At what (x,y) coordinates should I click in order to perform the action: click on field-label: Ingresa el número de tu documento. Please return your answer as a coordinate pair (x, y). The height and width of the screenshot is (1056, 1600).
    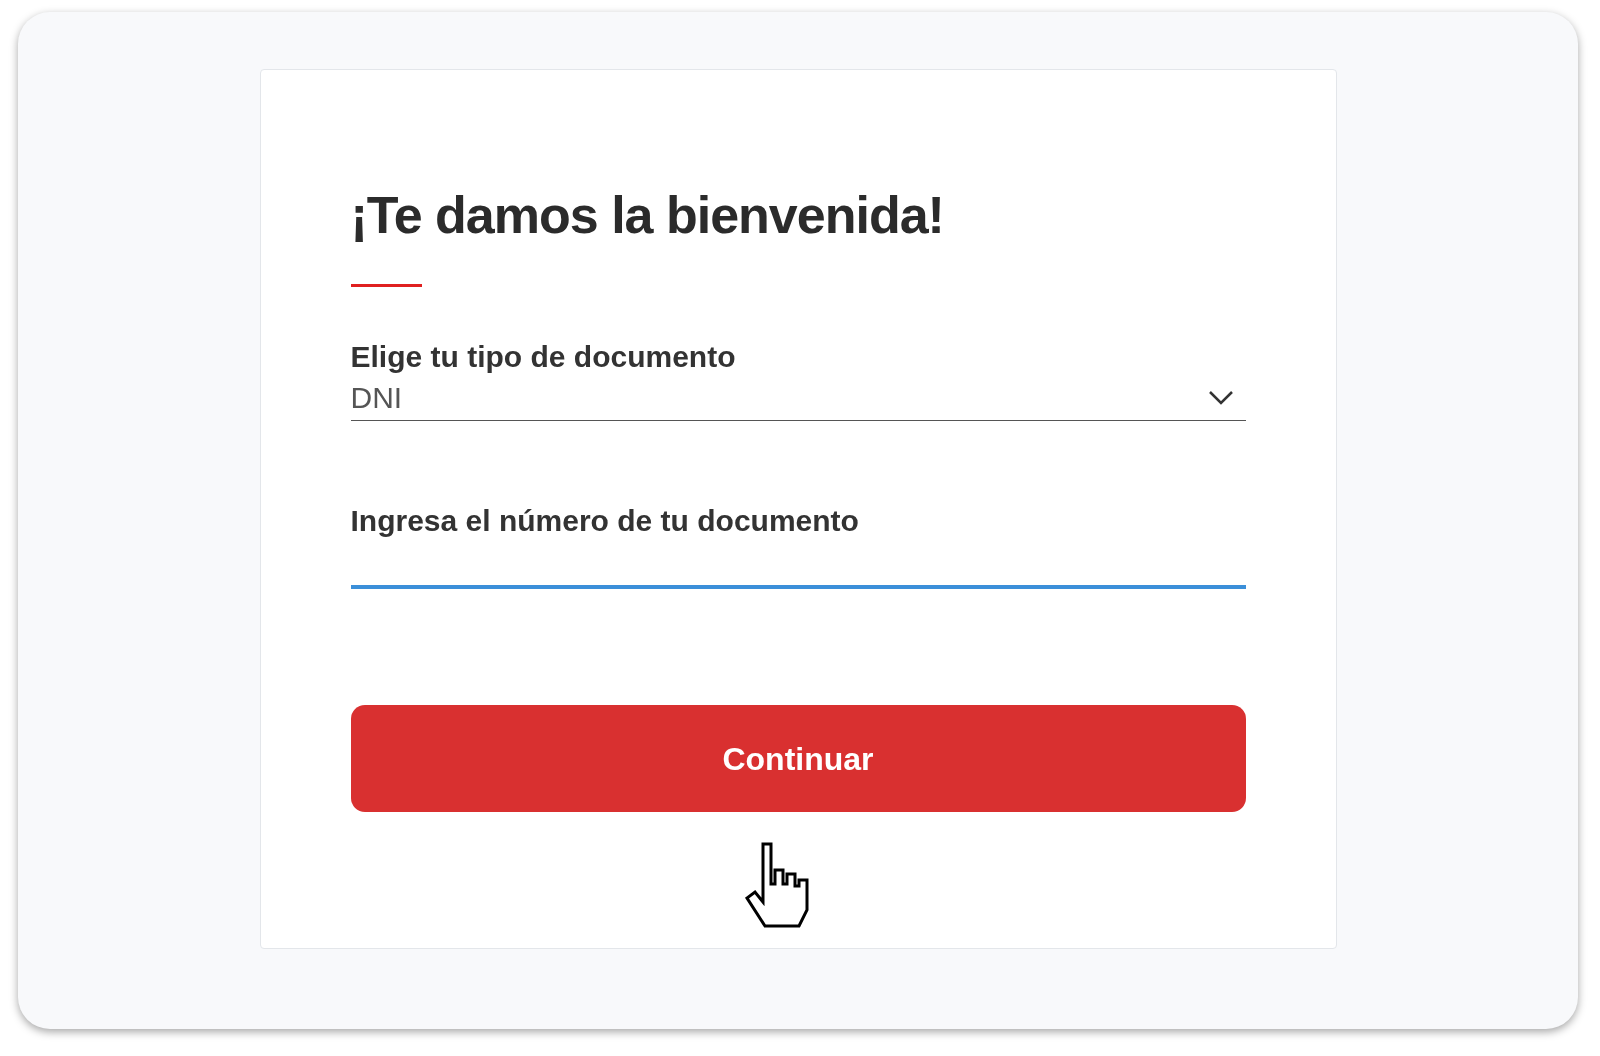
    Looking at the image, I should click on (605, 521).